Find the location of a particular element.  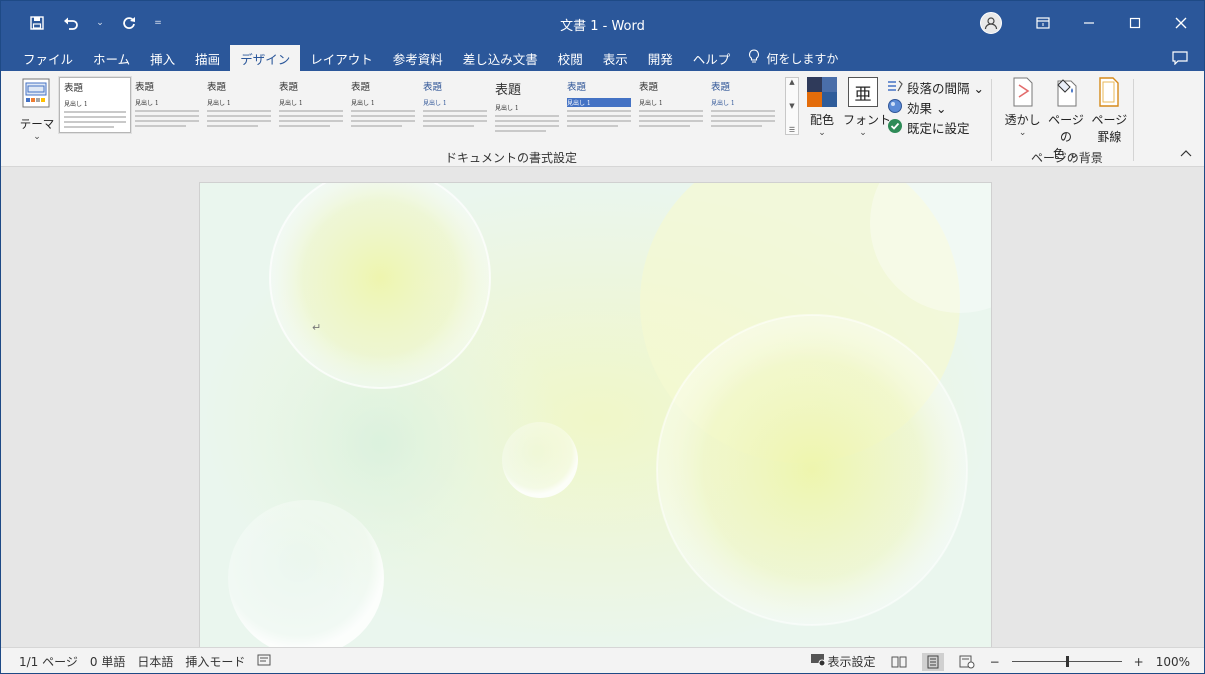

themes-label: テーマ is located at coordinates (37, 124).